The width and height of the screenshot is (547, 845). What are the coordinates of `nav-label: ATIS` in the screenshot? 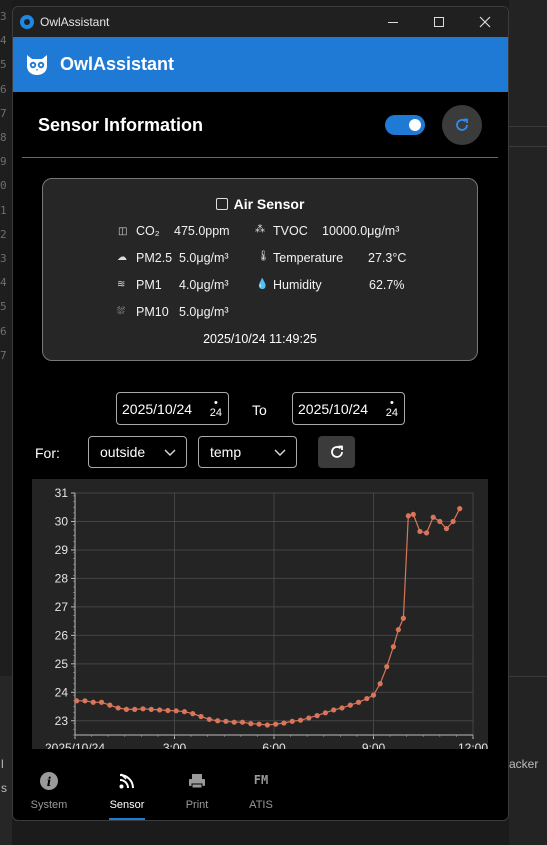 It's located at (261, 805).